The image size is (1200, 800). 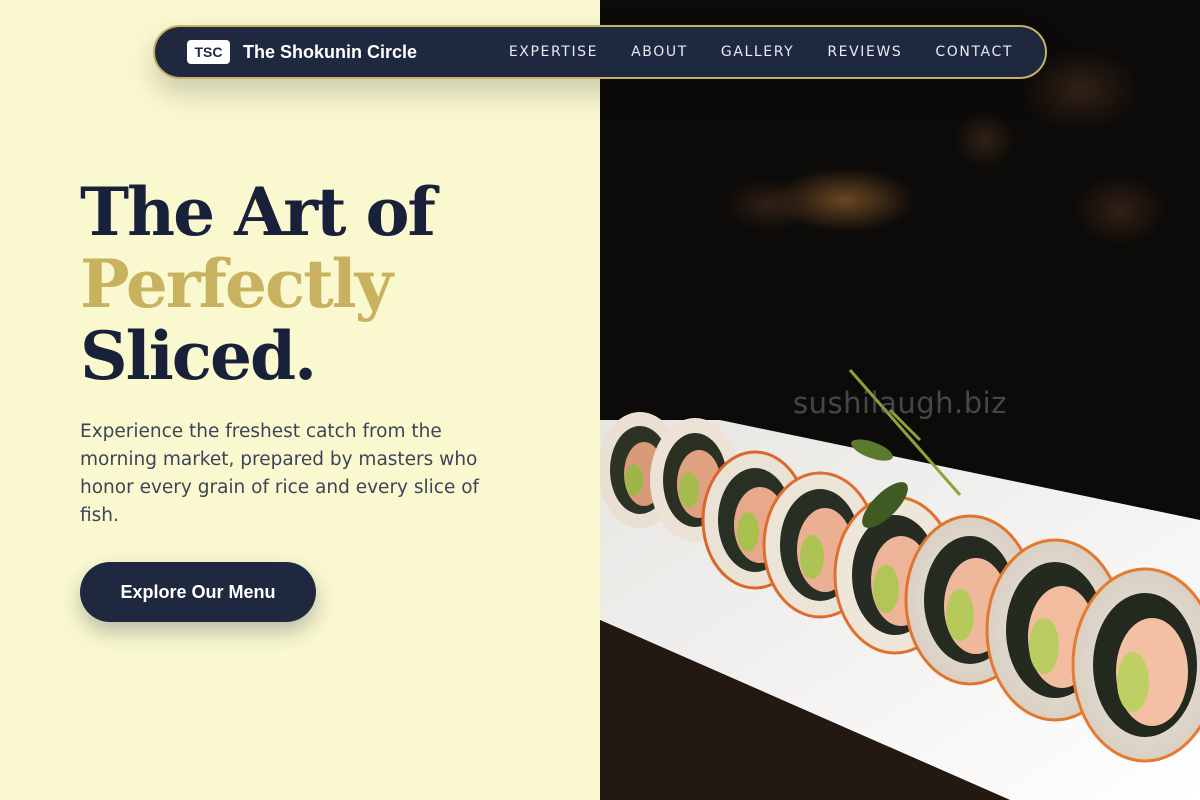 I want to click on hero-title-line-3: Sliced., so click(x=198, y=356).